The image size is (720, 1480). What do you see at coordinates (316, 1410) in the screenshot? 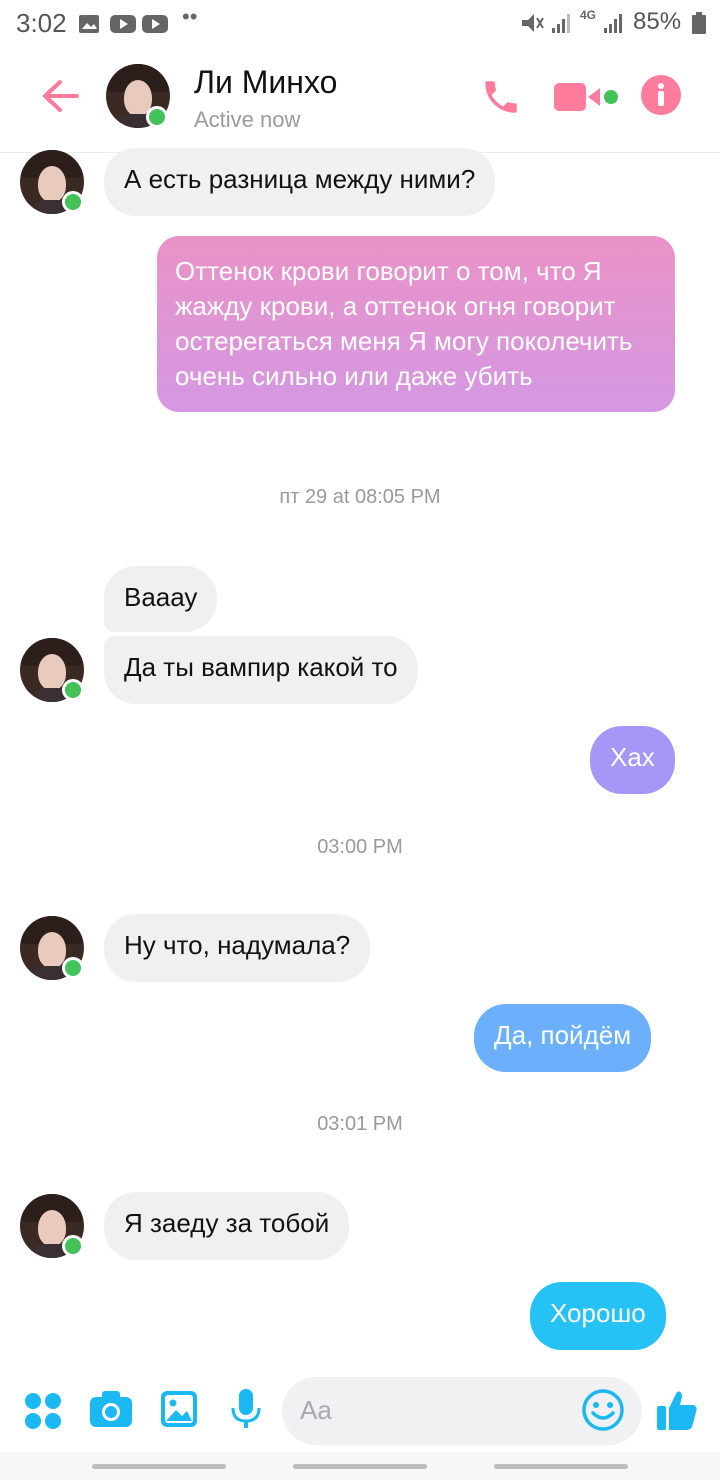
I see `message-placeholder: Aa` at bounding box center [316, 1410].